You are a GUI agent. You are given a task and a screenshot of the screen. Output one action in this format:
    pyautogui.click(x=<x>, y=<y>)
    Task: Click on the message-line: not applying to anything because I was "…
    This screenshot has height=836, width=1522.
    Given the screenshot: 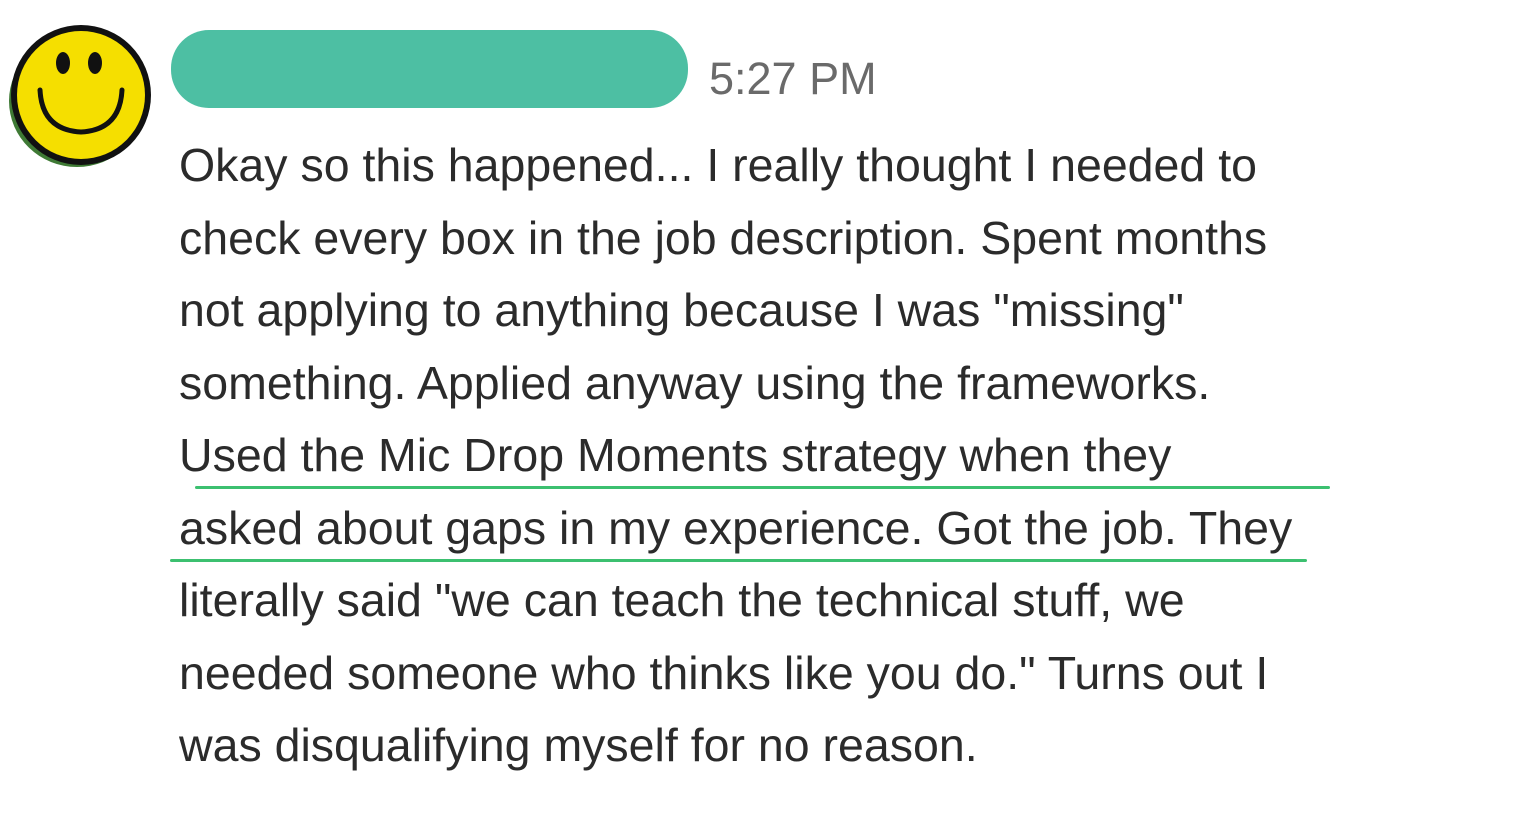 What is the action you would take?
    pyautogui.click(x=681, y=310)
    